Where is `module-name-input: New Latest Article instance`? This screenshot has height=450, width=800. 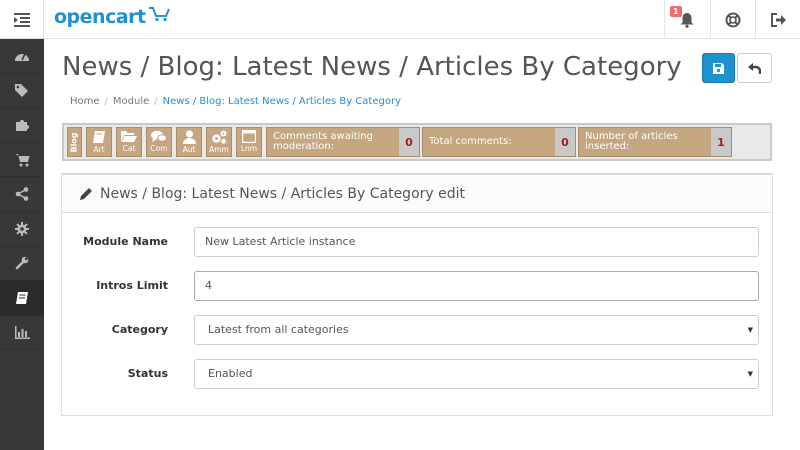 module-name-input: New Latest Article instance is located at coordinates (476, 242).